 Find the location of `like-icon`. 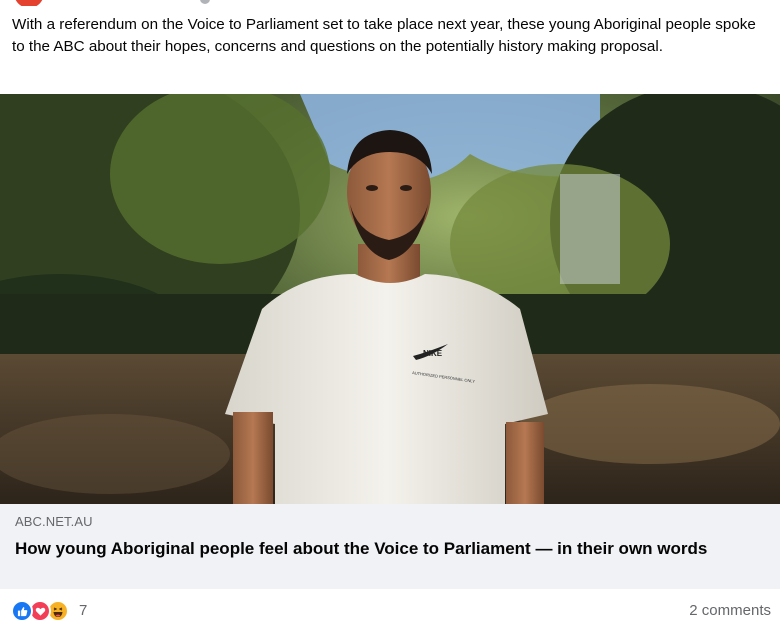

like-icon is located at coordinates (22, 611).